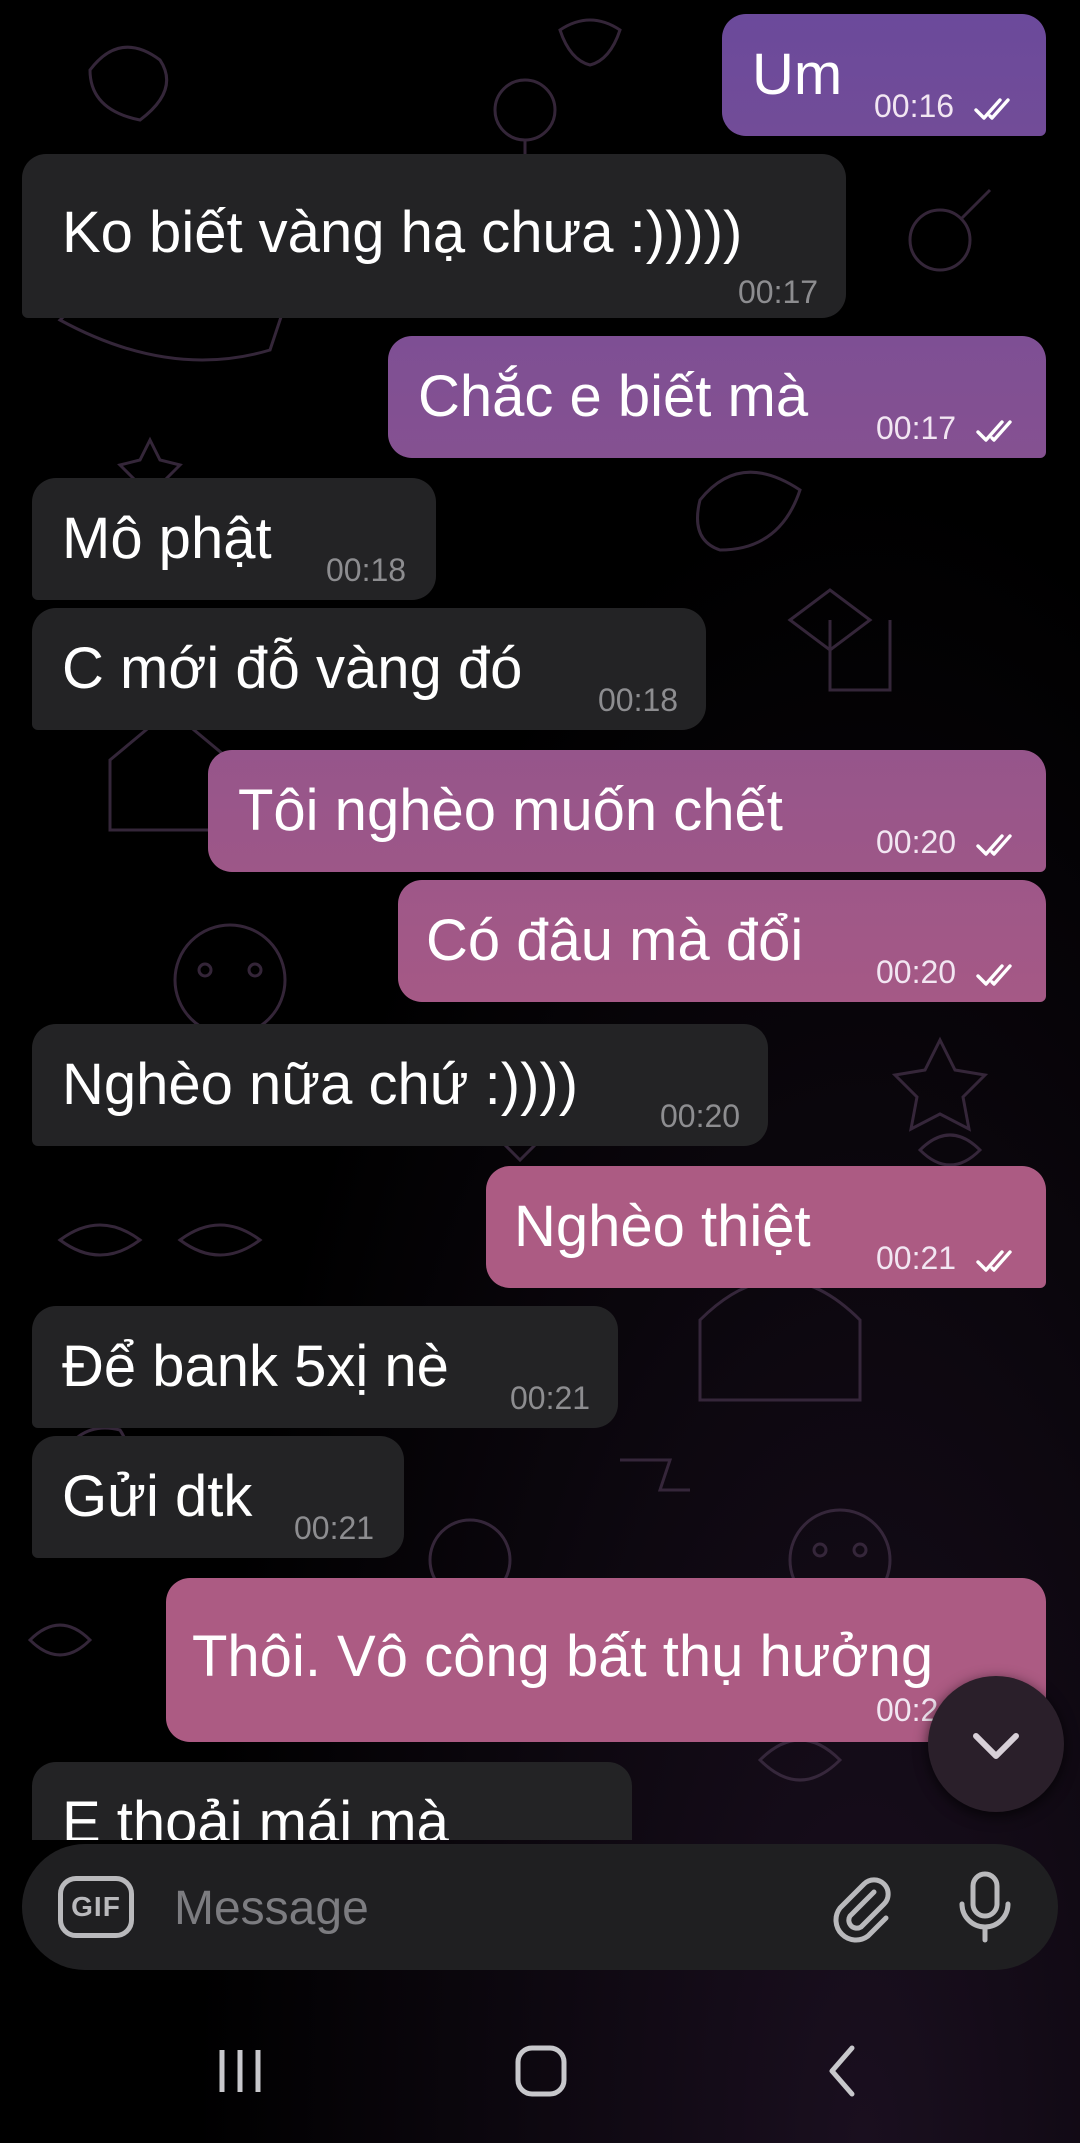 Image resolution: width=1080 pixels, height=2143 pixels. I want to click on microphone-icon, so click(985, 1907).